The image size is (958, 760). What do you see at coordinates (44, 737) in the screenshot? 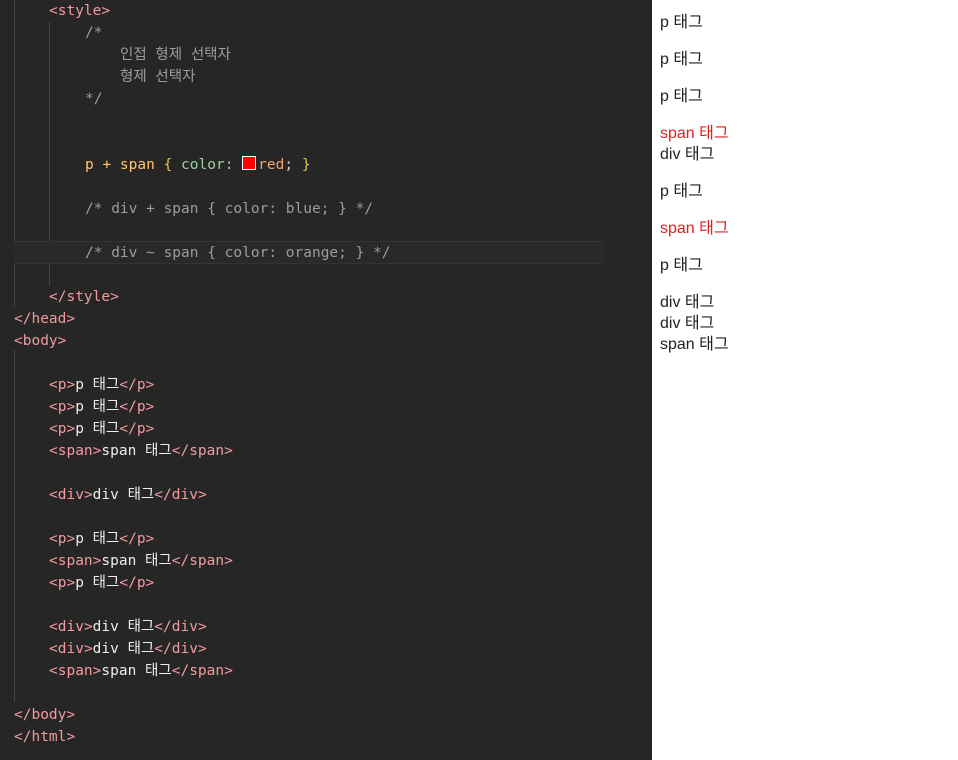
I see `code-line: </html>` at bounding box center [44, 737].